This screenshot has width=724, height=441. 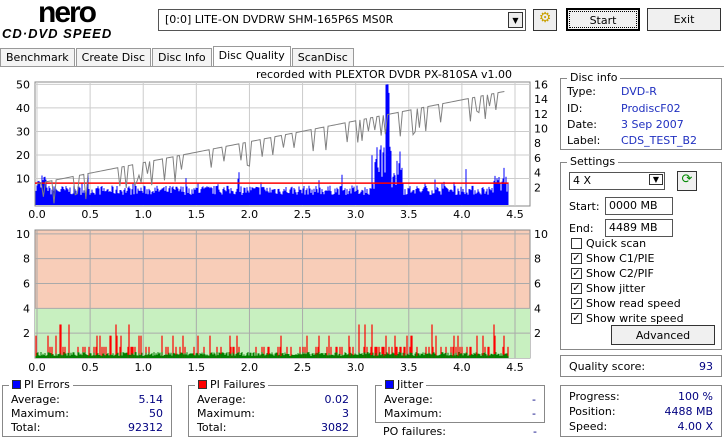 I want to click on progress-value: 100 %, so click(x=695, y=396).